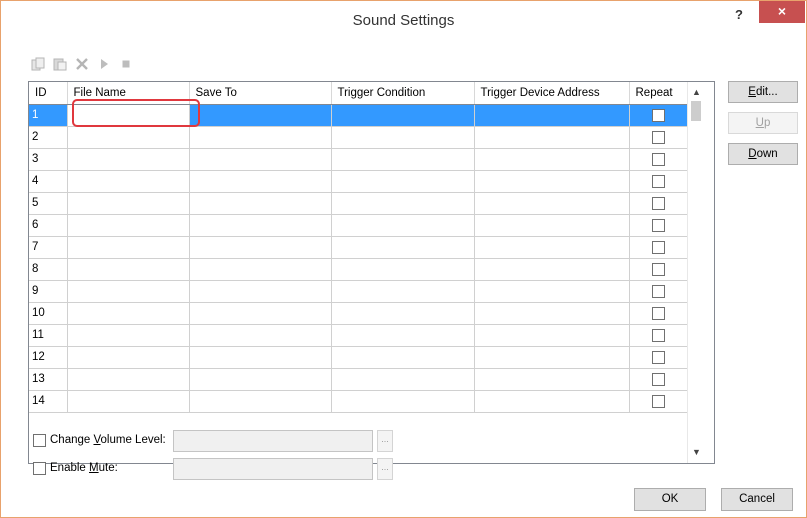 Image resolution: width=807 pixels, height=518 pixels. I want to click on delete-icon, so click(82, 64).